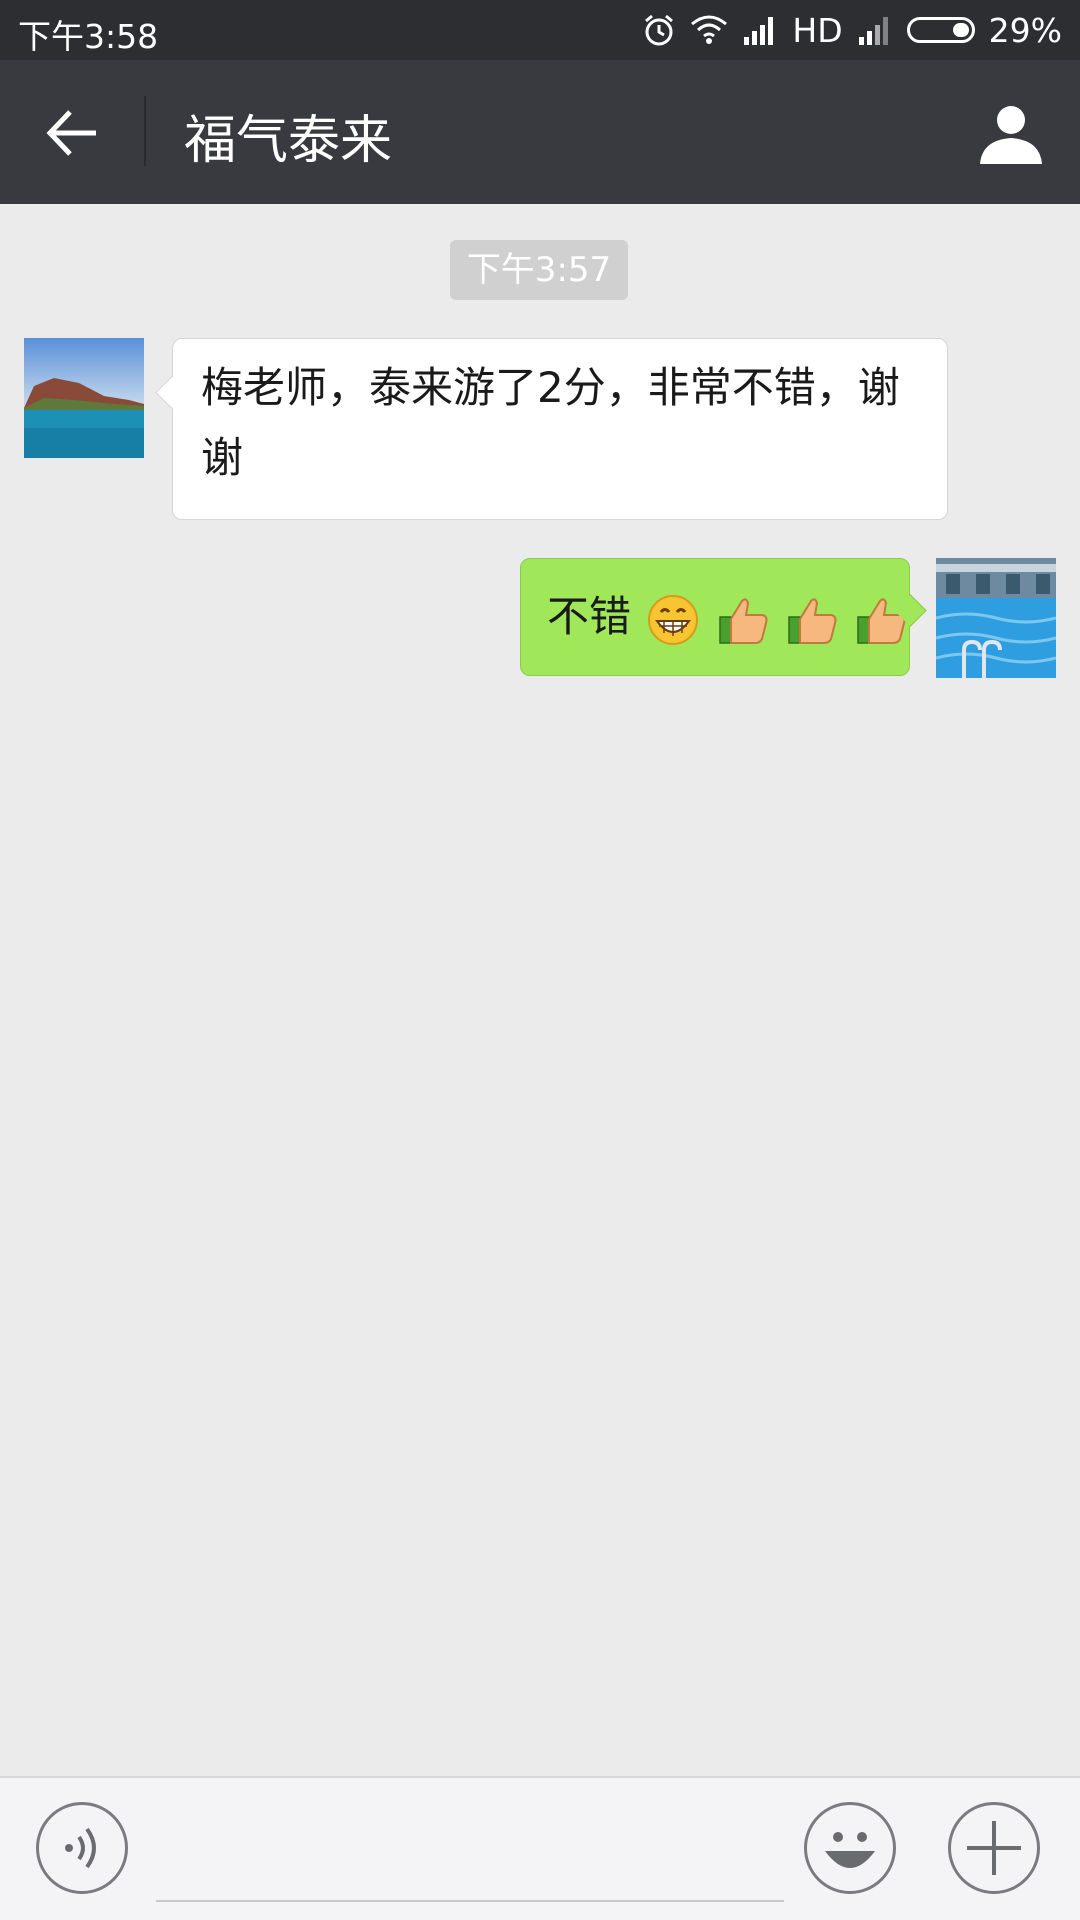 This screenshot has height=1920, width=1080. I want to click on status-bar: 下午3:58 HD 29%, so click(540, 30).